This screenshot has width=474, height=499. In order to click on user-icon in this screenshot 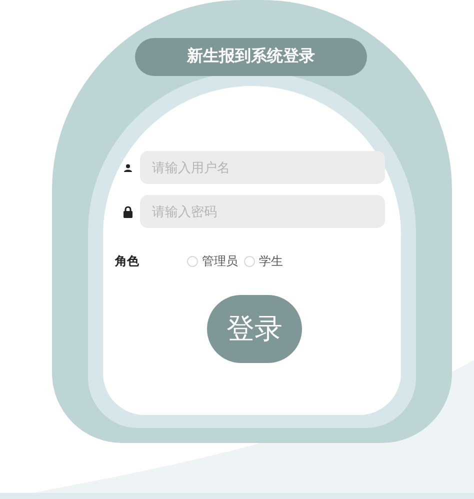, I will do `click(128, 168)`.